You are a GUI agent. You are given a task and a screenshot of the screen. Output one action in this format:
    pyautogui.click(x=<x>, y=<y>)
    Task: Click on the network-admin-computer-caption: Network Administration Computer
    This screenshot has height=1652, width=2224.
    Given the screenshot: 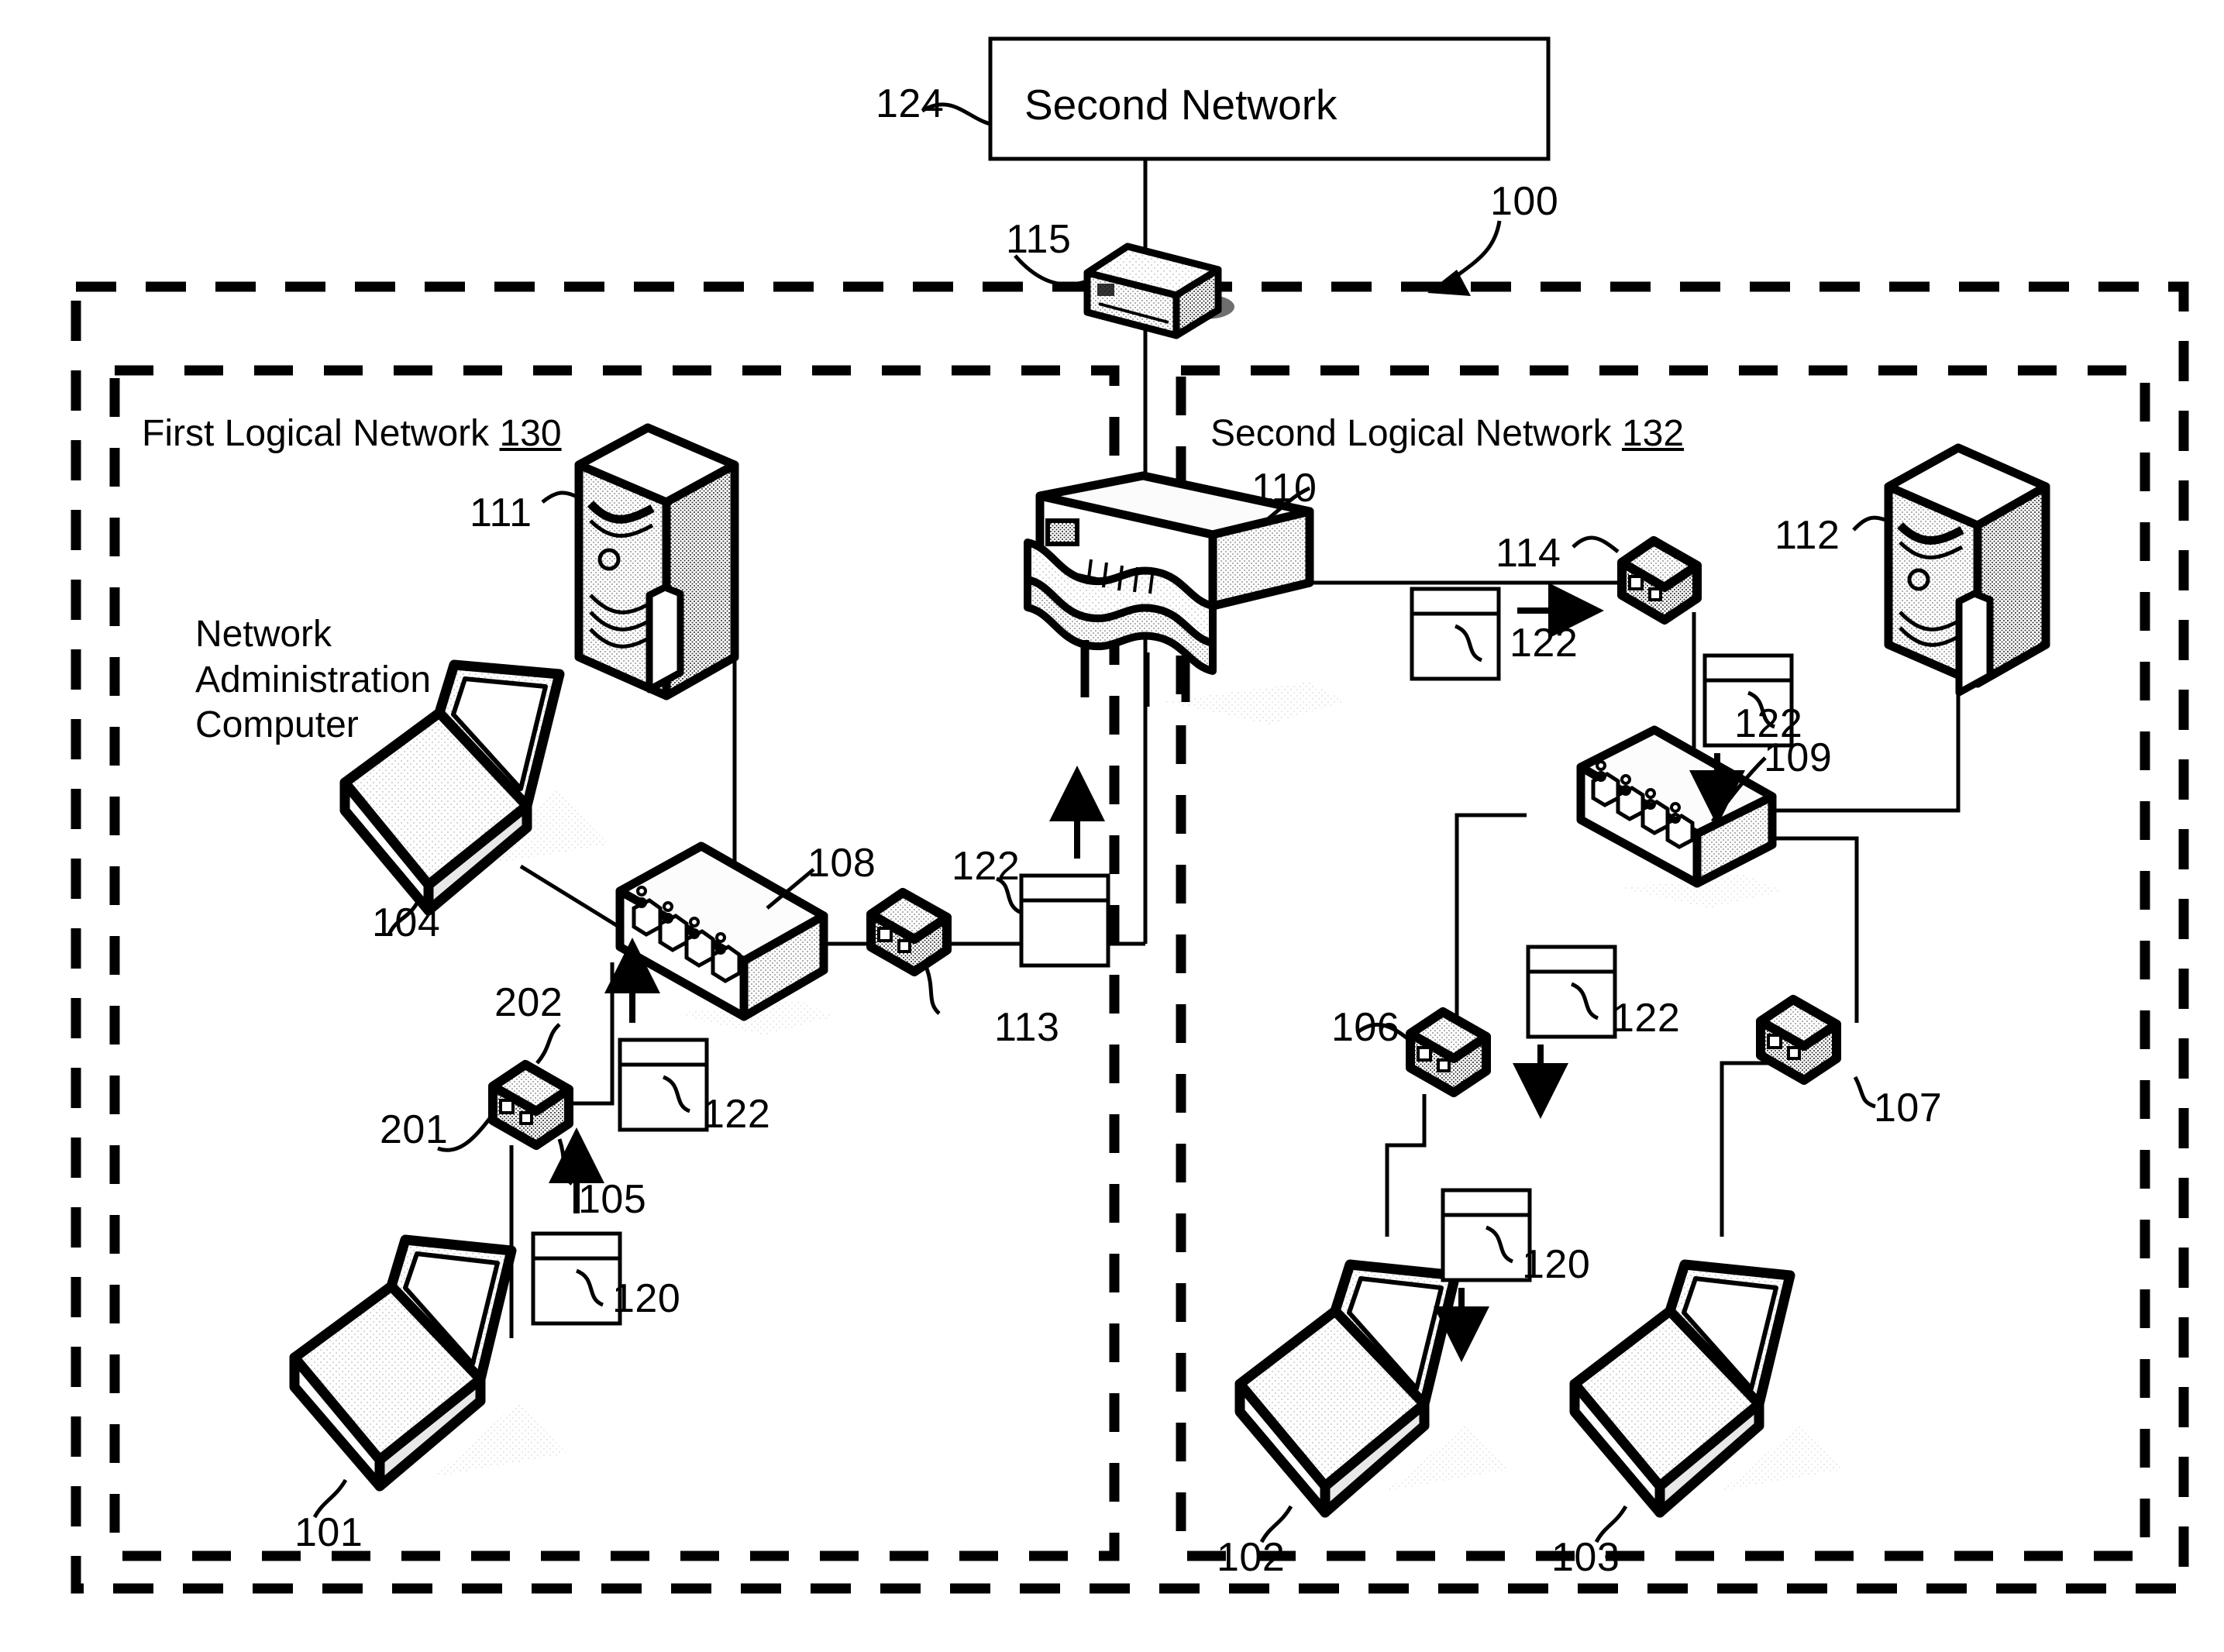 What is the action you would take?
    pyautogui.click(x=313, y=680)
    